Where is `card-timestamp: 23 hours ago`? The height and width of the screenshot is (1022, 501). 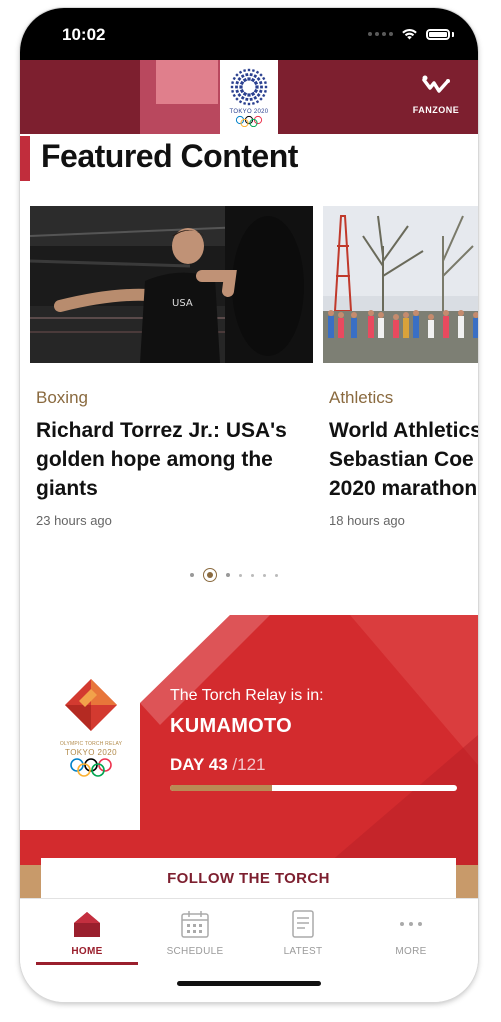 card-timestamp: 23 hours ago is located at coordinates (74, 520).